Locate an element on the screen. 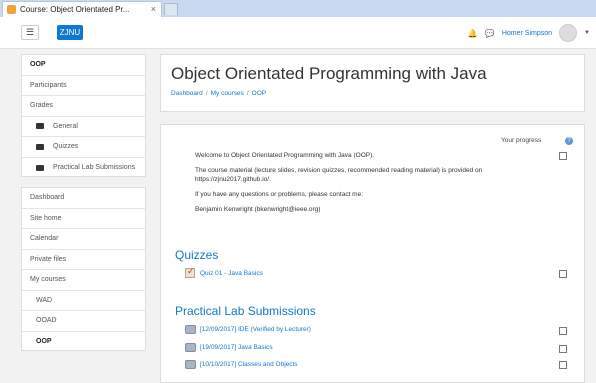  drawer-item-label: General is located at coordinates (65, 126).